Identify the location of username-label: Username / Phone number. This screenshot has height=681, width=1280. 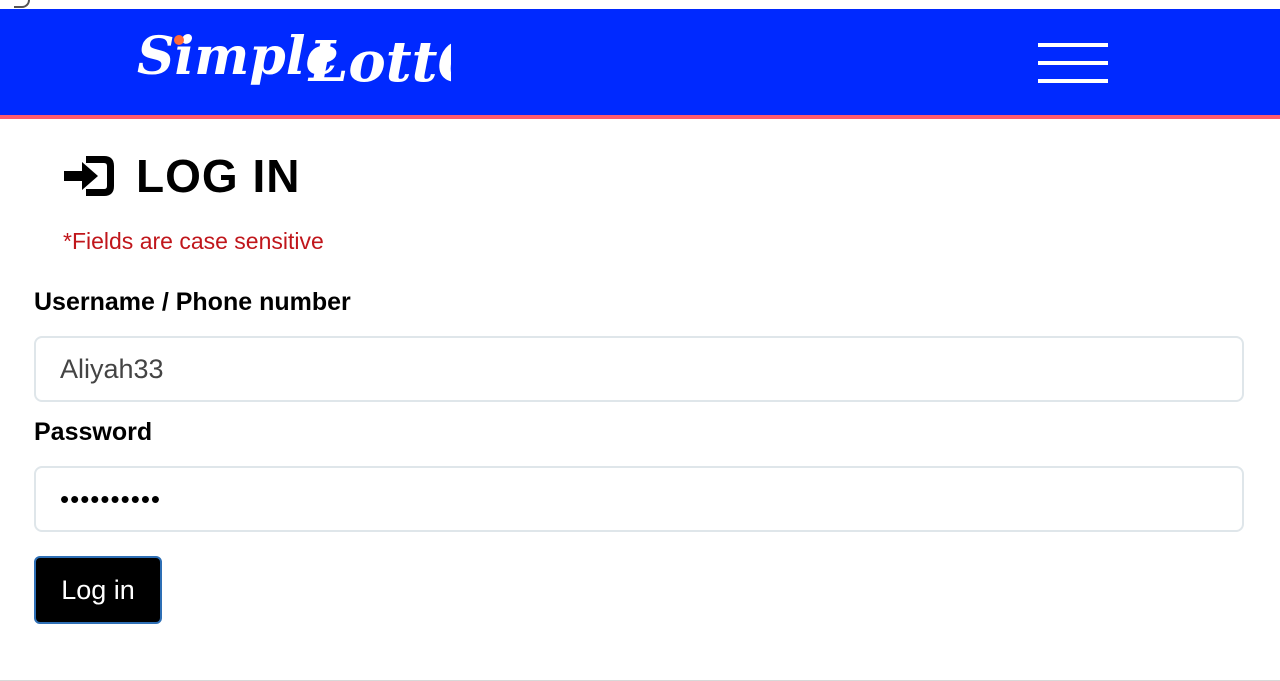
(192, 302).